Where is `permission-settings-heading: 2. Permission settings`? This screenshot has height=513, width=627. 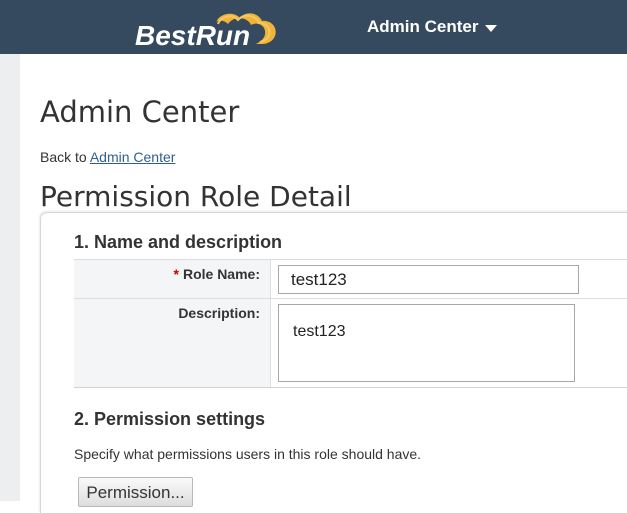 permission-settings-heading: 2. Permission settings is located at coordinates (170, 419).